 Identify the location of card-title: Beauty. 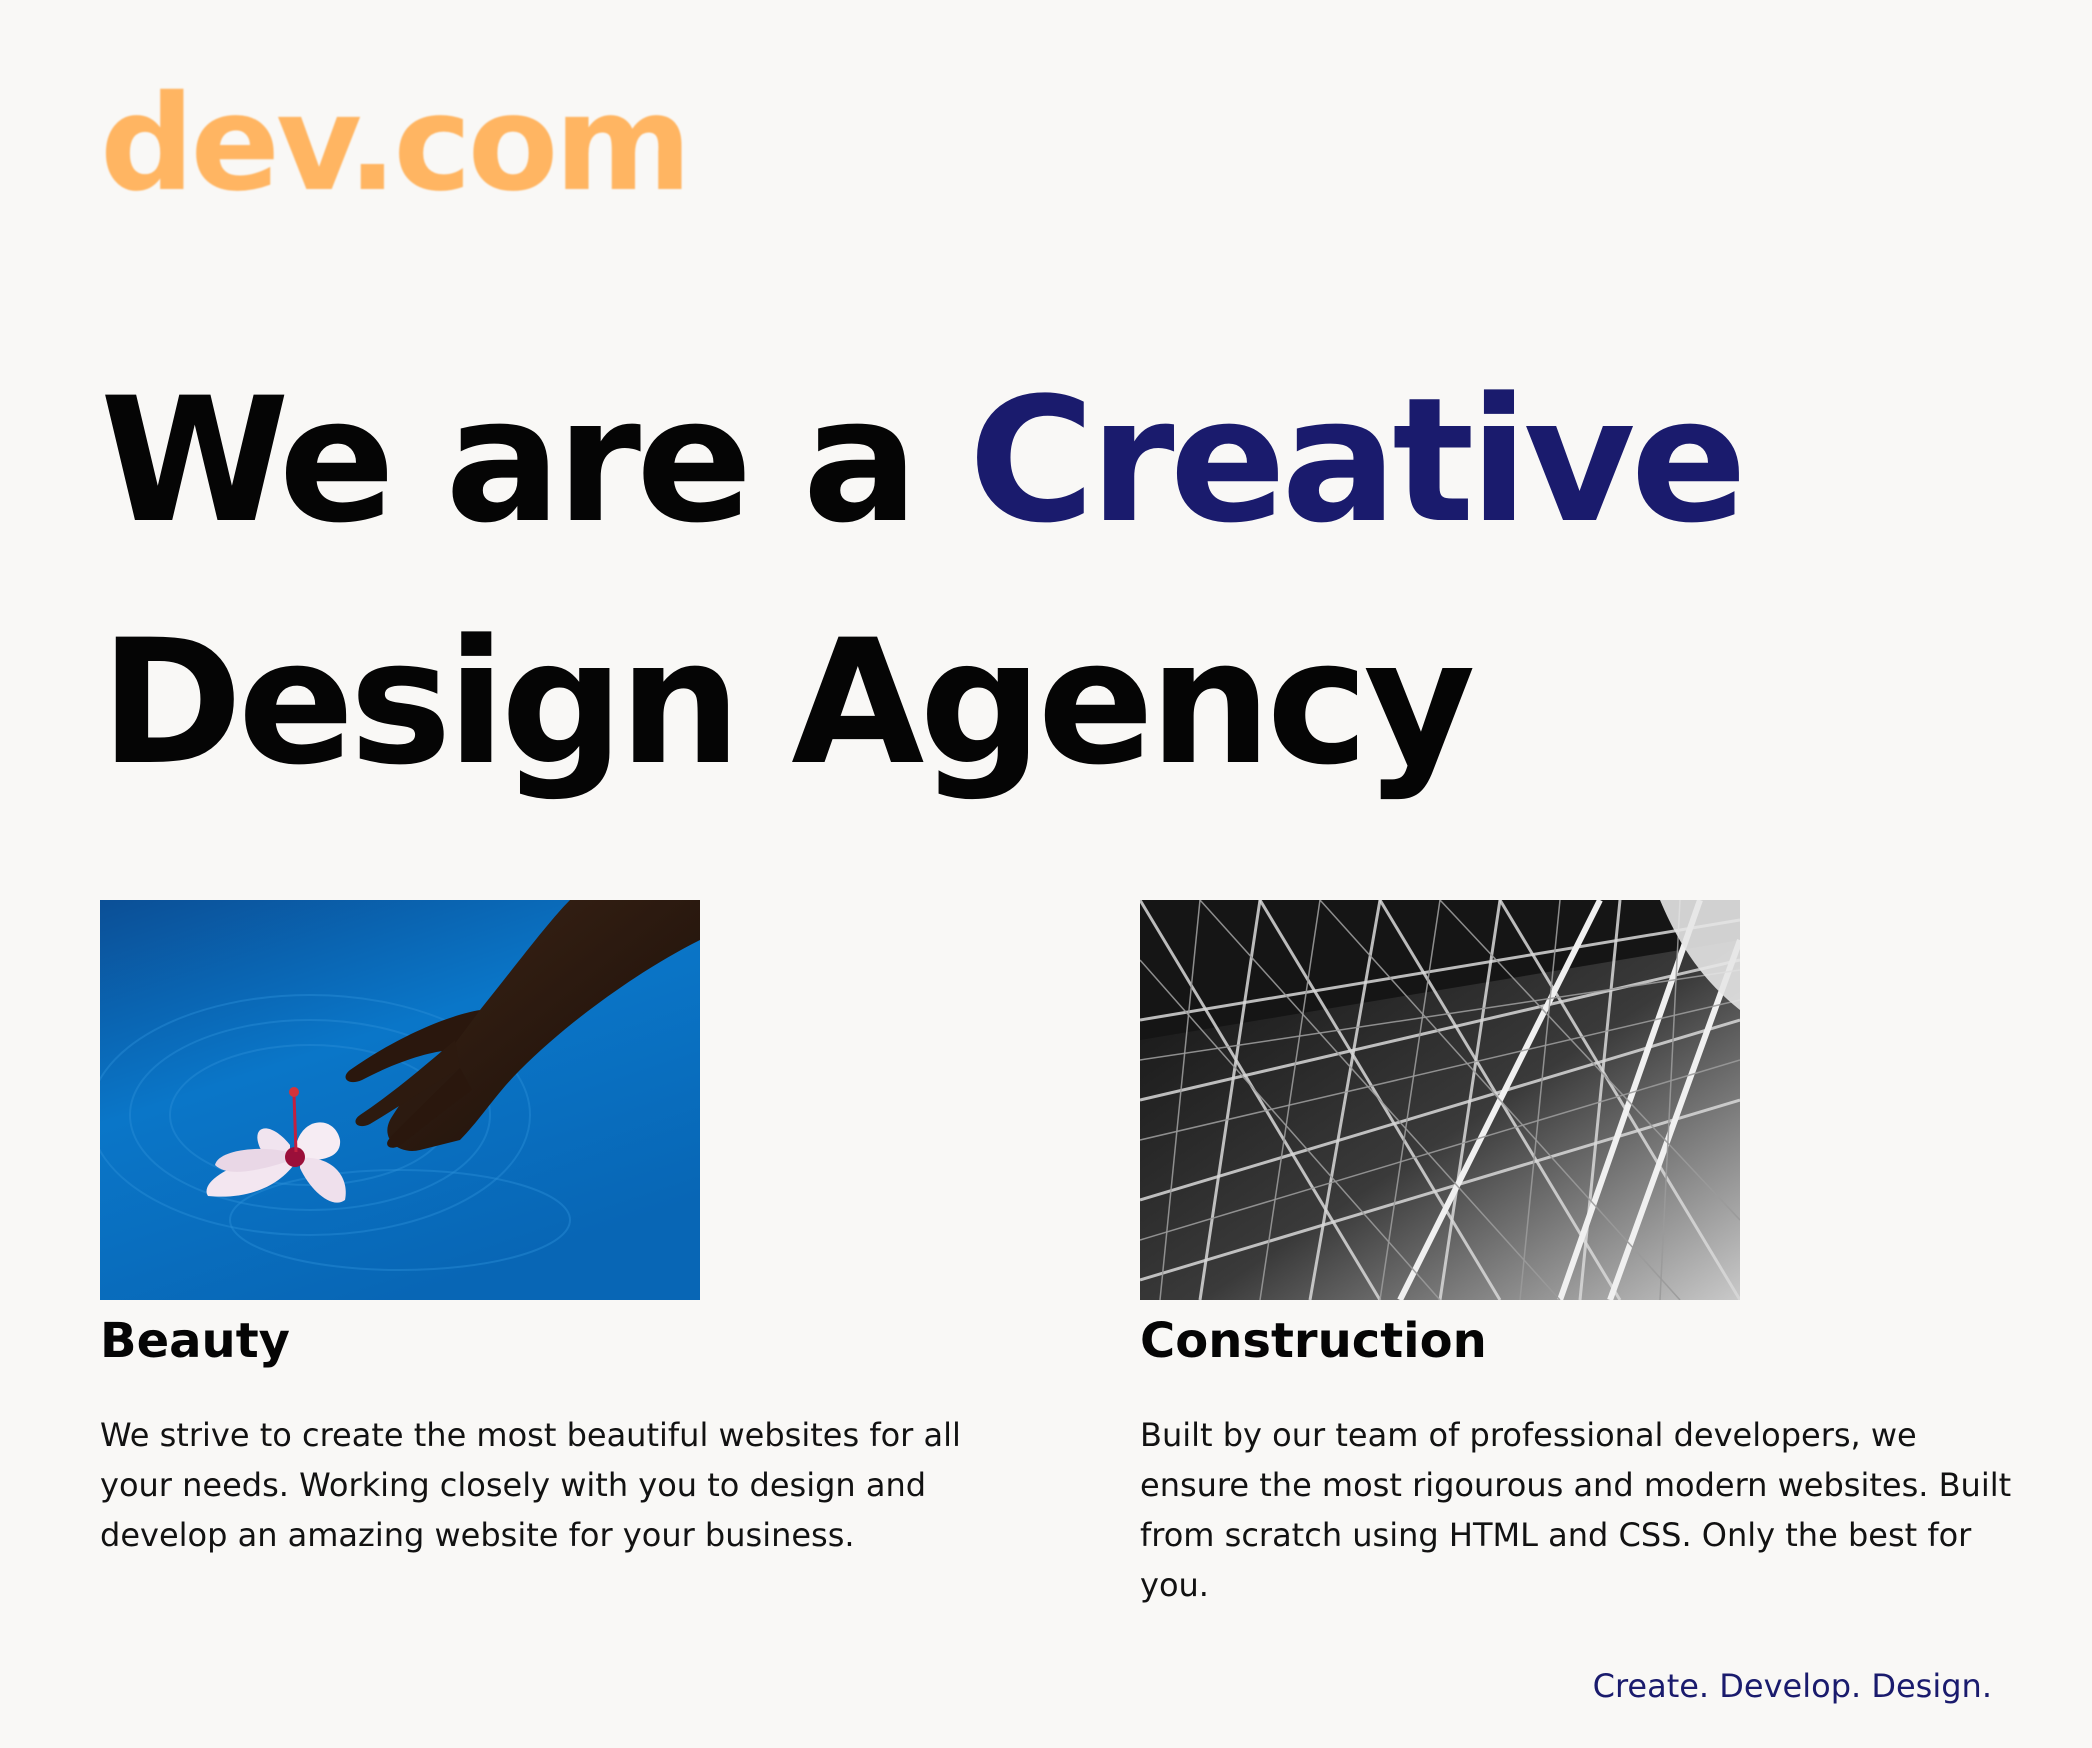
(195, 1341).